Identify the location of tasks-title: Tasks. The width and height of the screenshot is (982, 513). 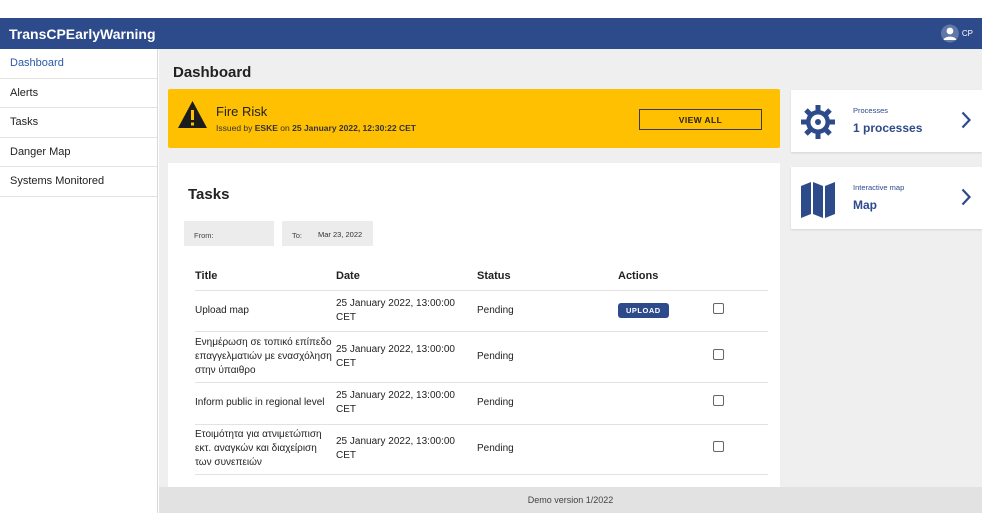
(209, 194).